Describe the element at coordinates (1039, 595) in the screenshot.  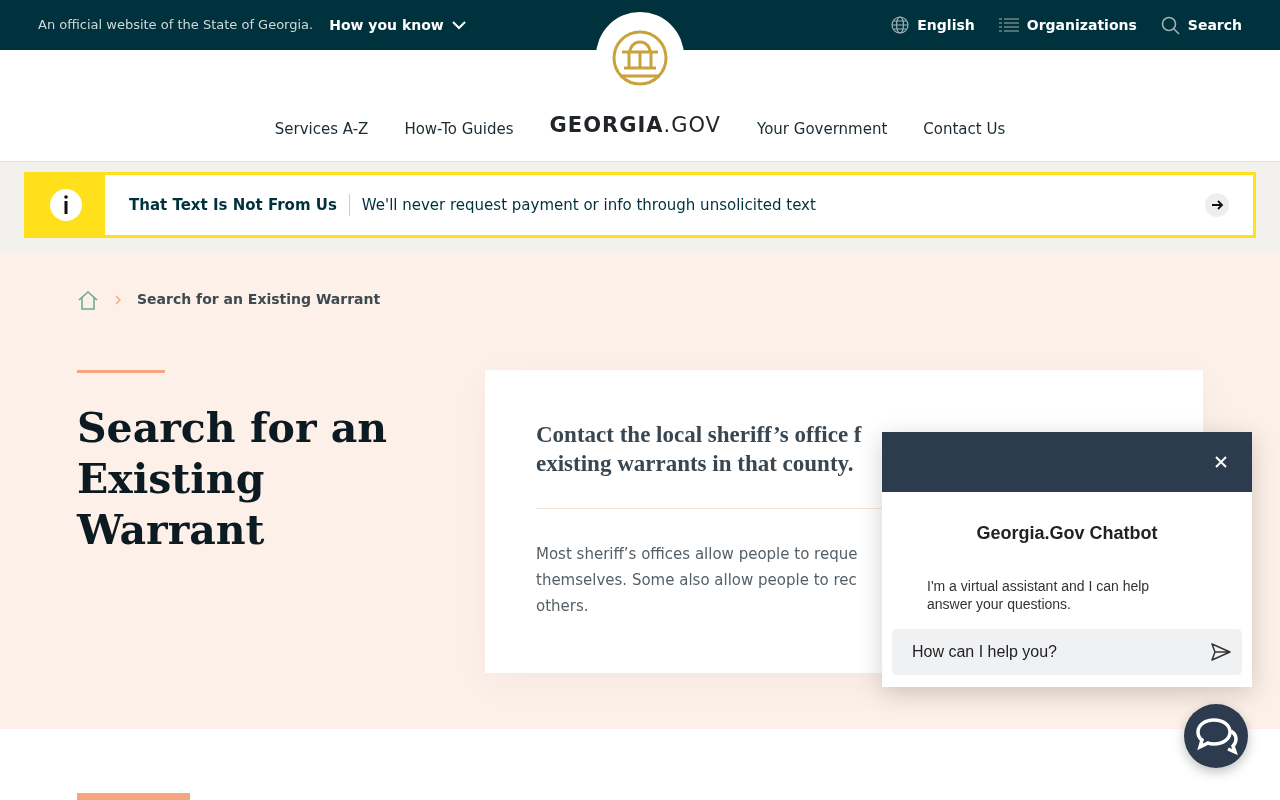
I see `chatbot-message: I'm a virtual assistant and I can help answer your questions.` at that location.